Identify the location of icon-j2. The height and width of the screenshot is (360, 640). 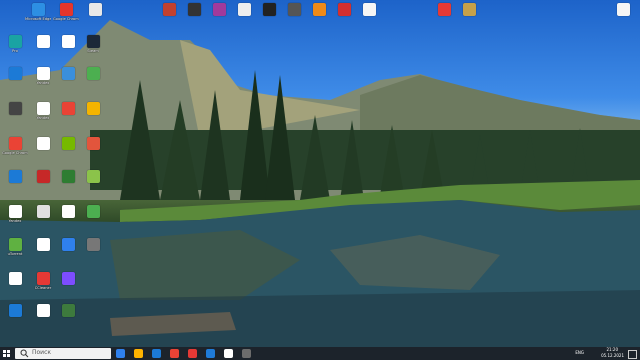
(68, 311).